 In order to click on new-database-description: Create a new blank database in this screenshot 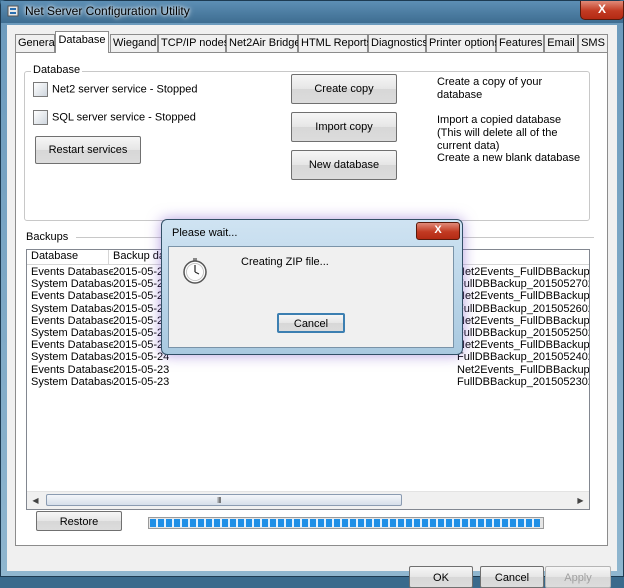, I will do `click(509, 158)`.